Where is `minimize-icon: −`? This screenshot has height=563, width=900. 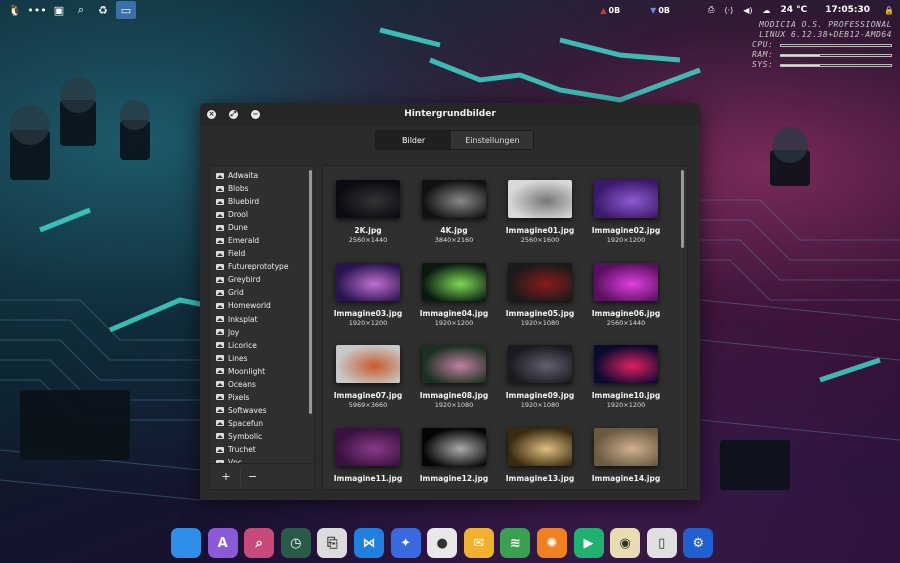
minimize-icon: − is located at coordinates (255, 114).